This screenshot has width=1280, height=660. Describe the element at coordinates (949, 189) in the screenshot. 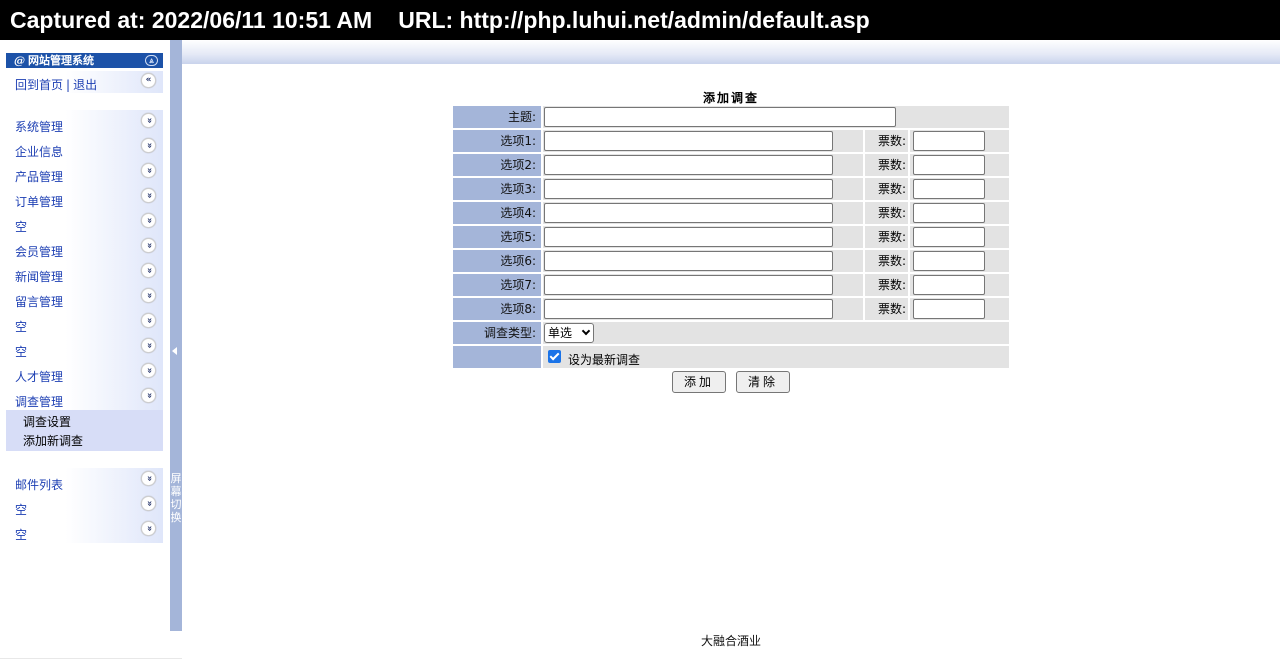

I see `votes-3-input` at that location.